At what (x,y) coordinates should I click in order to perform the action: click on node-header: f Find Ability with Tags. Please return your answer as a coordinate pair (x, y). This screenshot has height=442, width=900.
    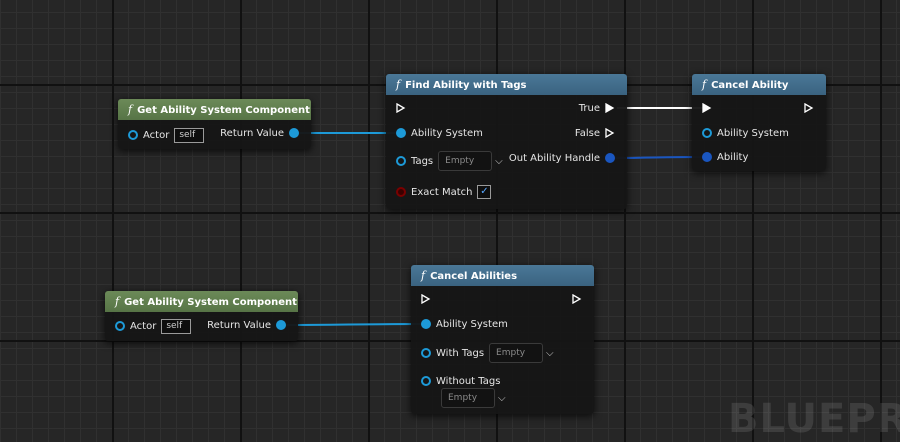
    Looking at the image, I should click on (506, 84).